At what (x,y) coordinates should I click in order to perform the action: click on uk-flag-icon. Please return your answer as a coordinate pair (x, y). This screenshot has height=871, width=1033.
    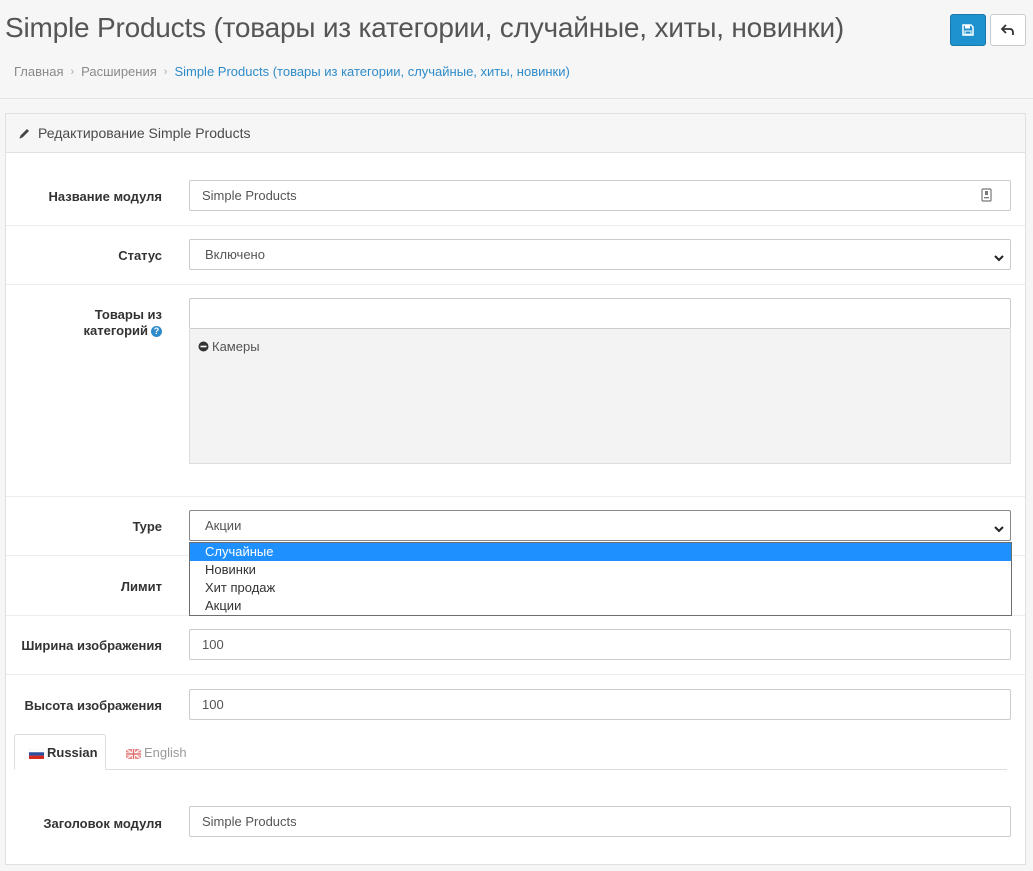
    Looking at the image, I should click on (133, 753).